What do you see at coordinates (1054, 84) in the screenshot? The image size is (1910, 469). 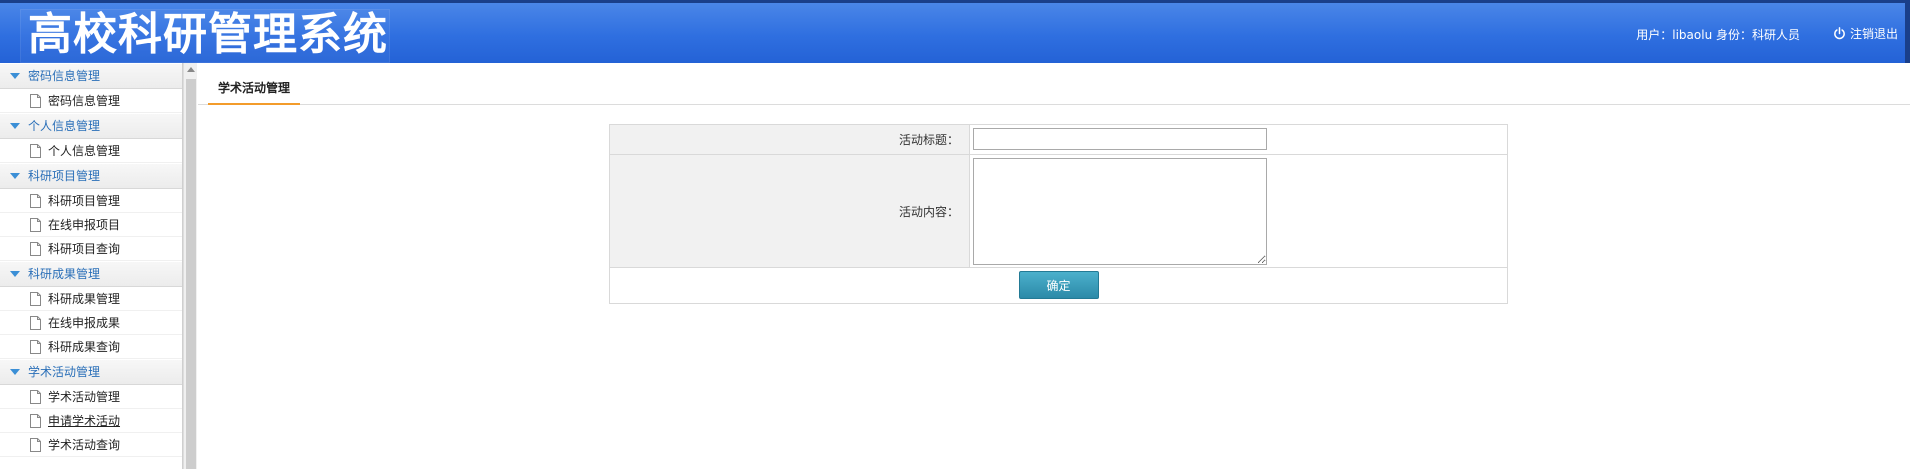 I see `tab-bar: 学术活动管理` at bounding box center [1054, 84].